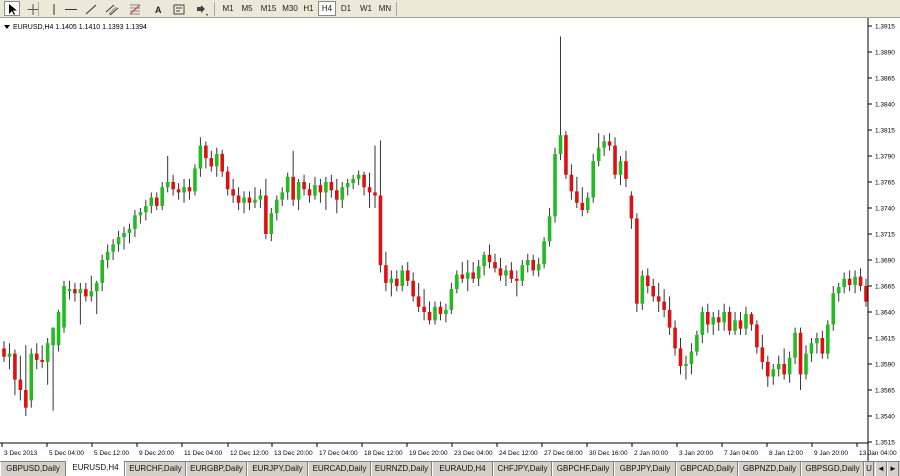 This screenshot has height=476, width=900. What do you see at coordinates (90, 8) in the screenshot?
I see `trendline-icon` at bounding box center [90, 8].